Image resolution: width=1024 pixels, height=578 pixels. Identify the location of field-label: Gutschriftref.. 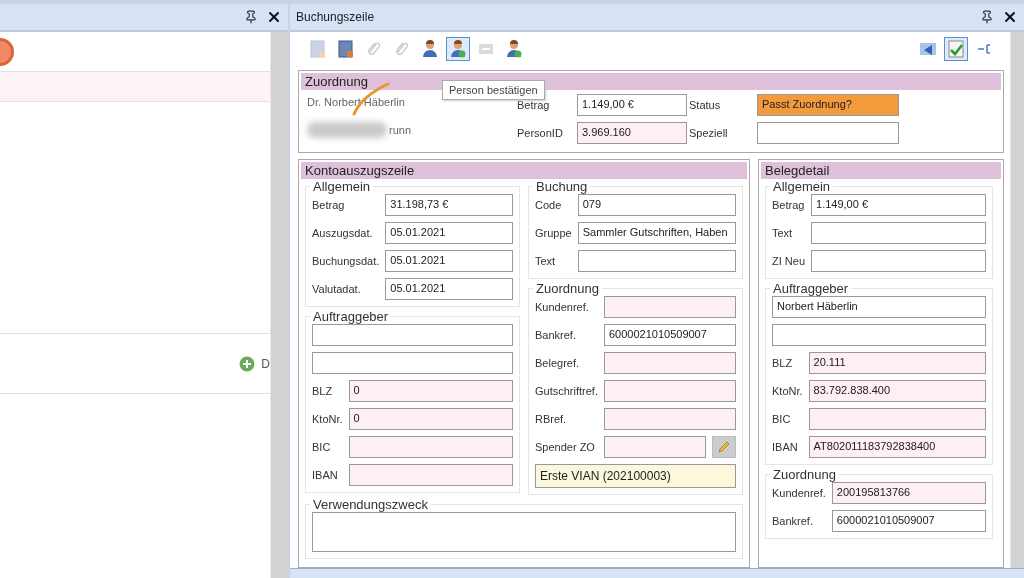
(566, 391).